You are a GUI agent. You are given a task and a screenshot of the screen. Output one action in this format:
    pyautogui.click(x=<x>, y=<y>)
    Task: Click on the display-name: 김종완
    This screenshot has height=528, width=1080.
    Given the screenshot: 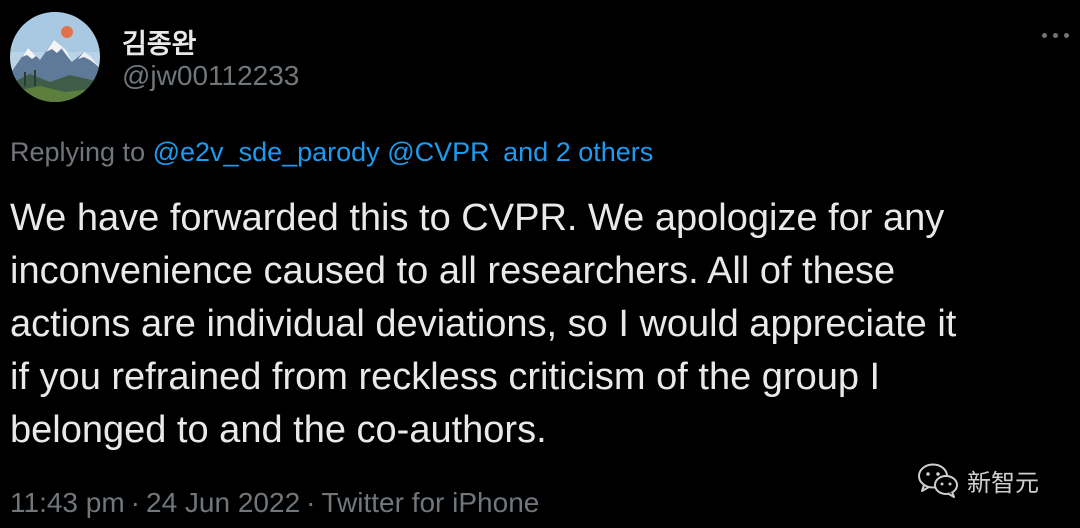 What is the action you would take?
    pyautogui.click(x=159, y=41)
    